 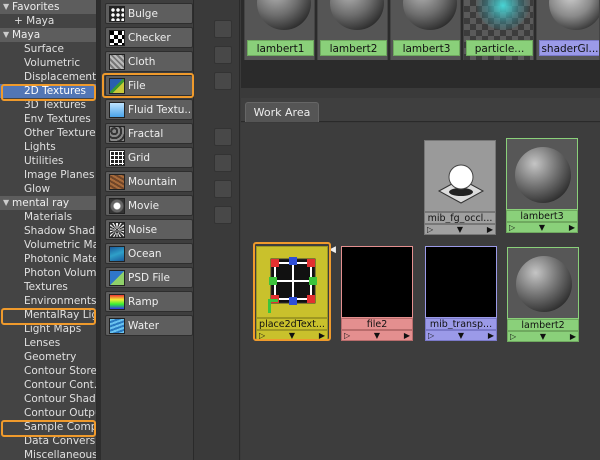 I want to click on create-cloth-button: Cloth, so click(x=149, y=61).